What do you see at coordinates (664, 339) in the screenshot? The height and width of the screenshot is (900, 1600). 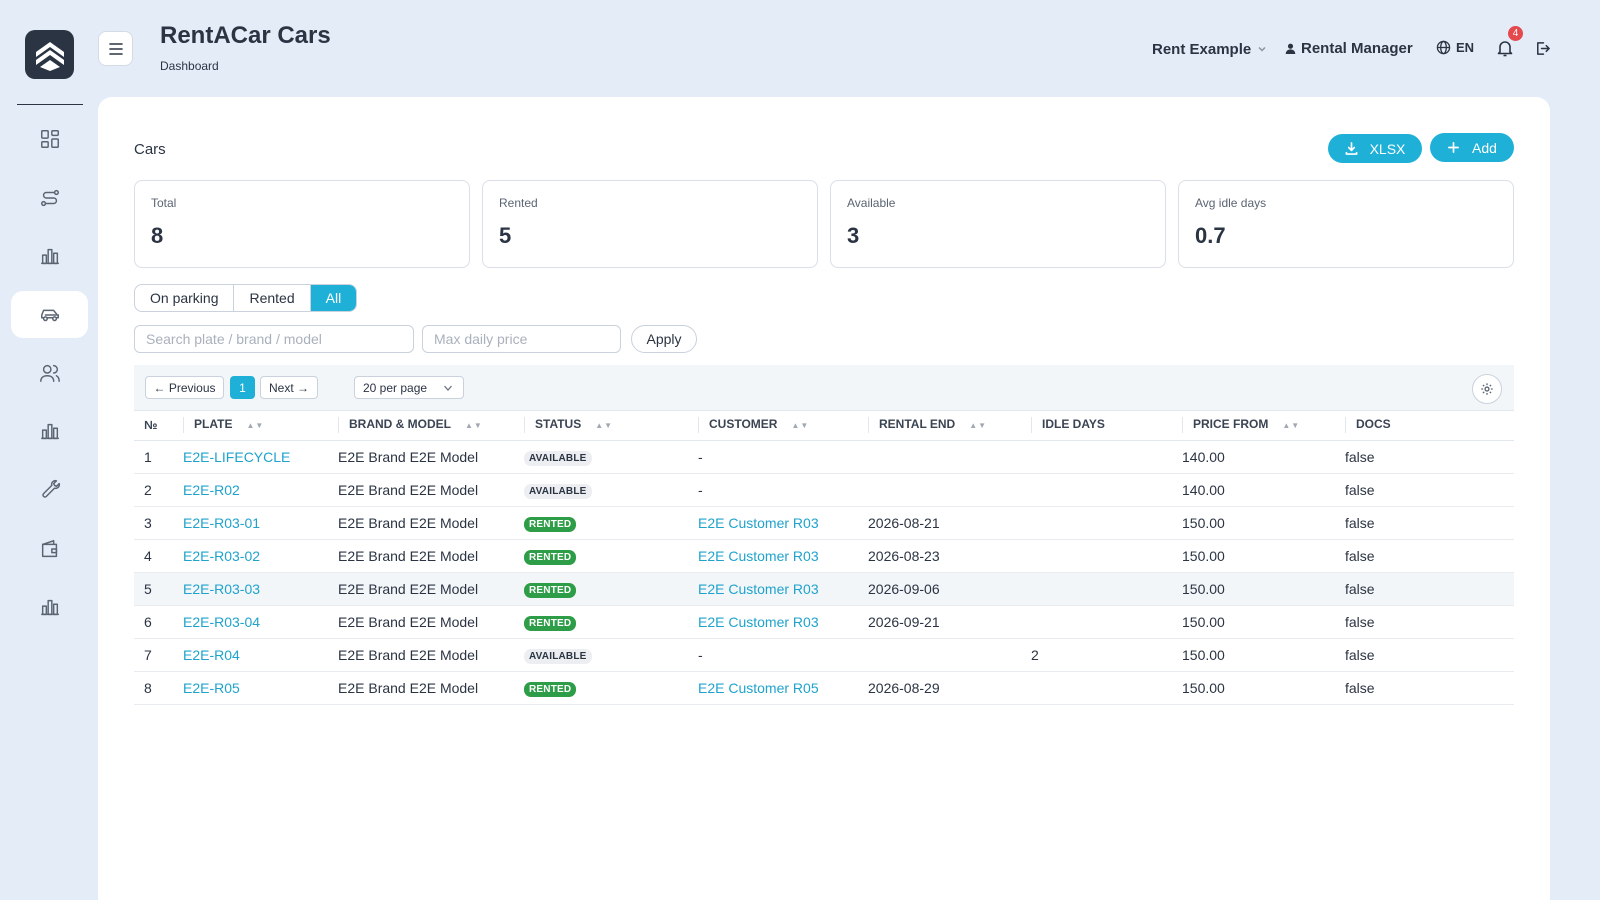 I see `apply-button: Apply` at bounding box center [664, 339].